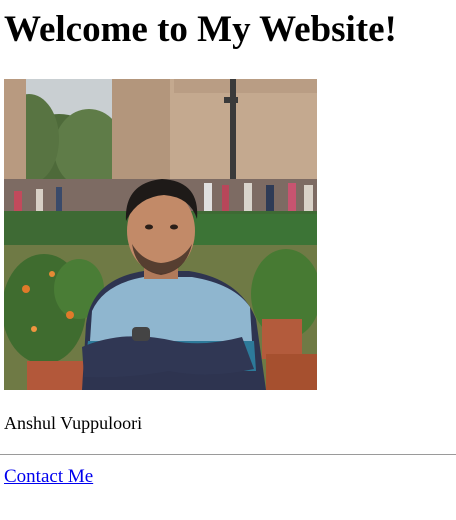 Image resolution: width=456 pixels, height=520 pixels. Describe the element at coordinates (200, 29) in the screenshot. I see `page-title: Welcome to My Website!` at that location.